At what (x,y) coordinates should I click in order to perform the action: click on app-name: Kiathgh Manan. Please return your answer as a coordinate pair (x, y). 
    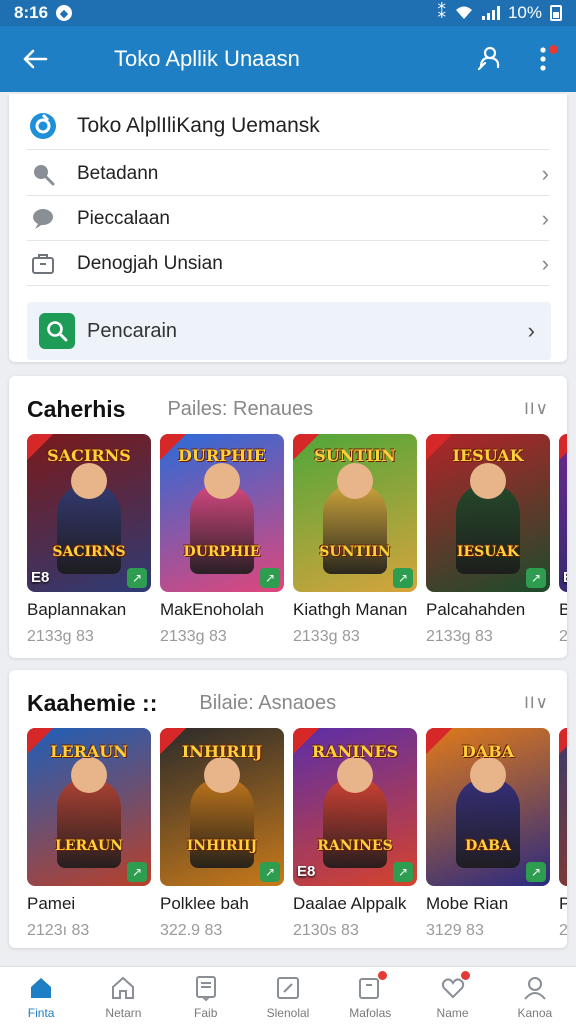
    Looking at the image, I should click on (350, 609).